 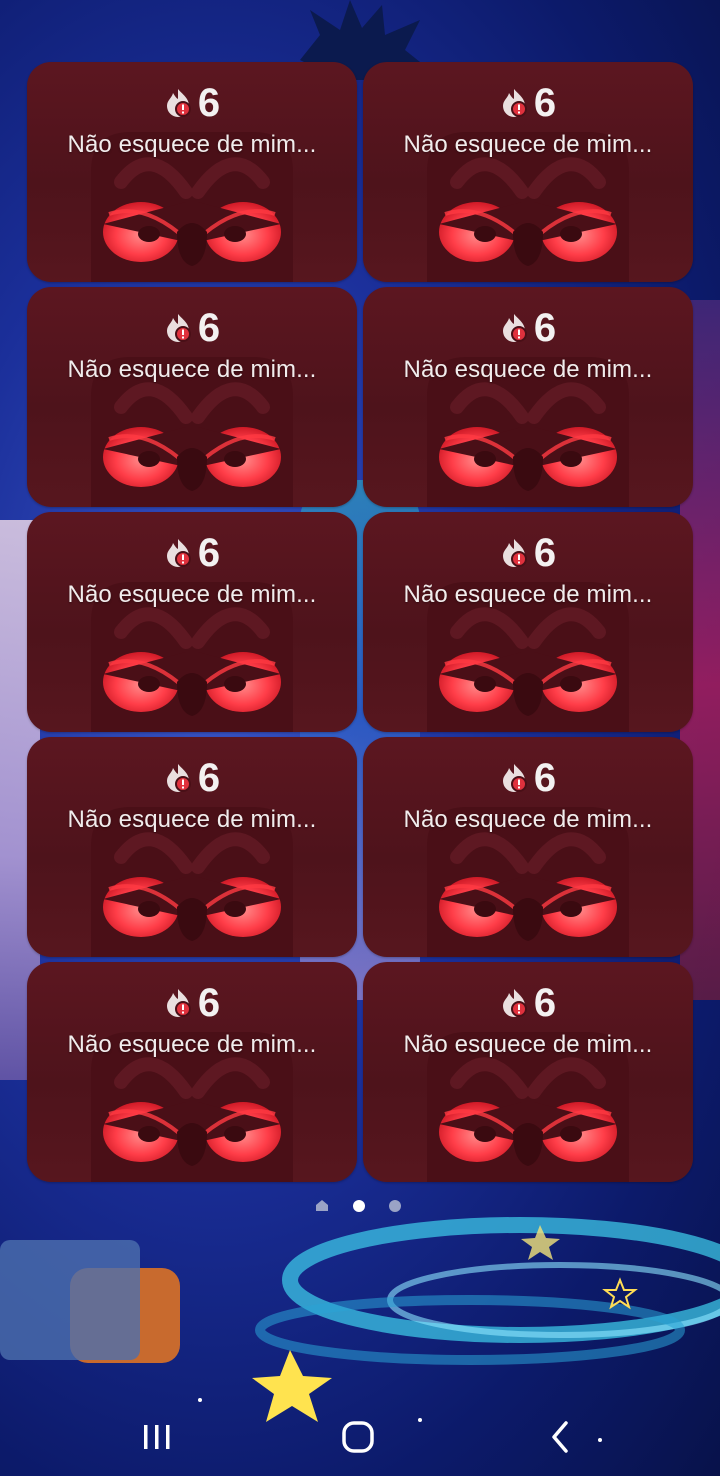 I want to click on back-icon, so click(x=560, y=1437).